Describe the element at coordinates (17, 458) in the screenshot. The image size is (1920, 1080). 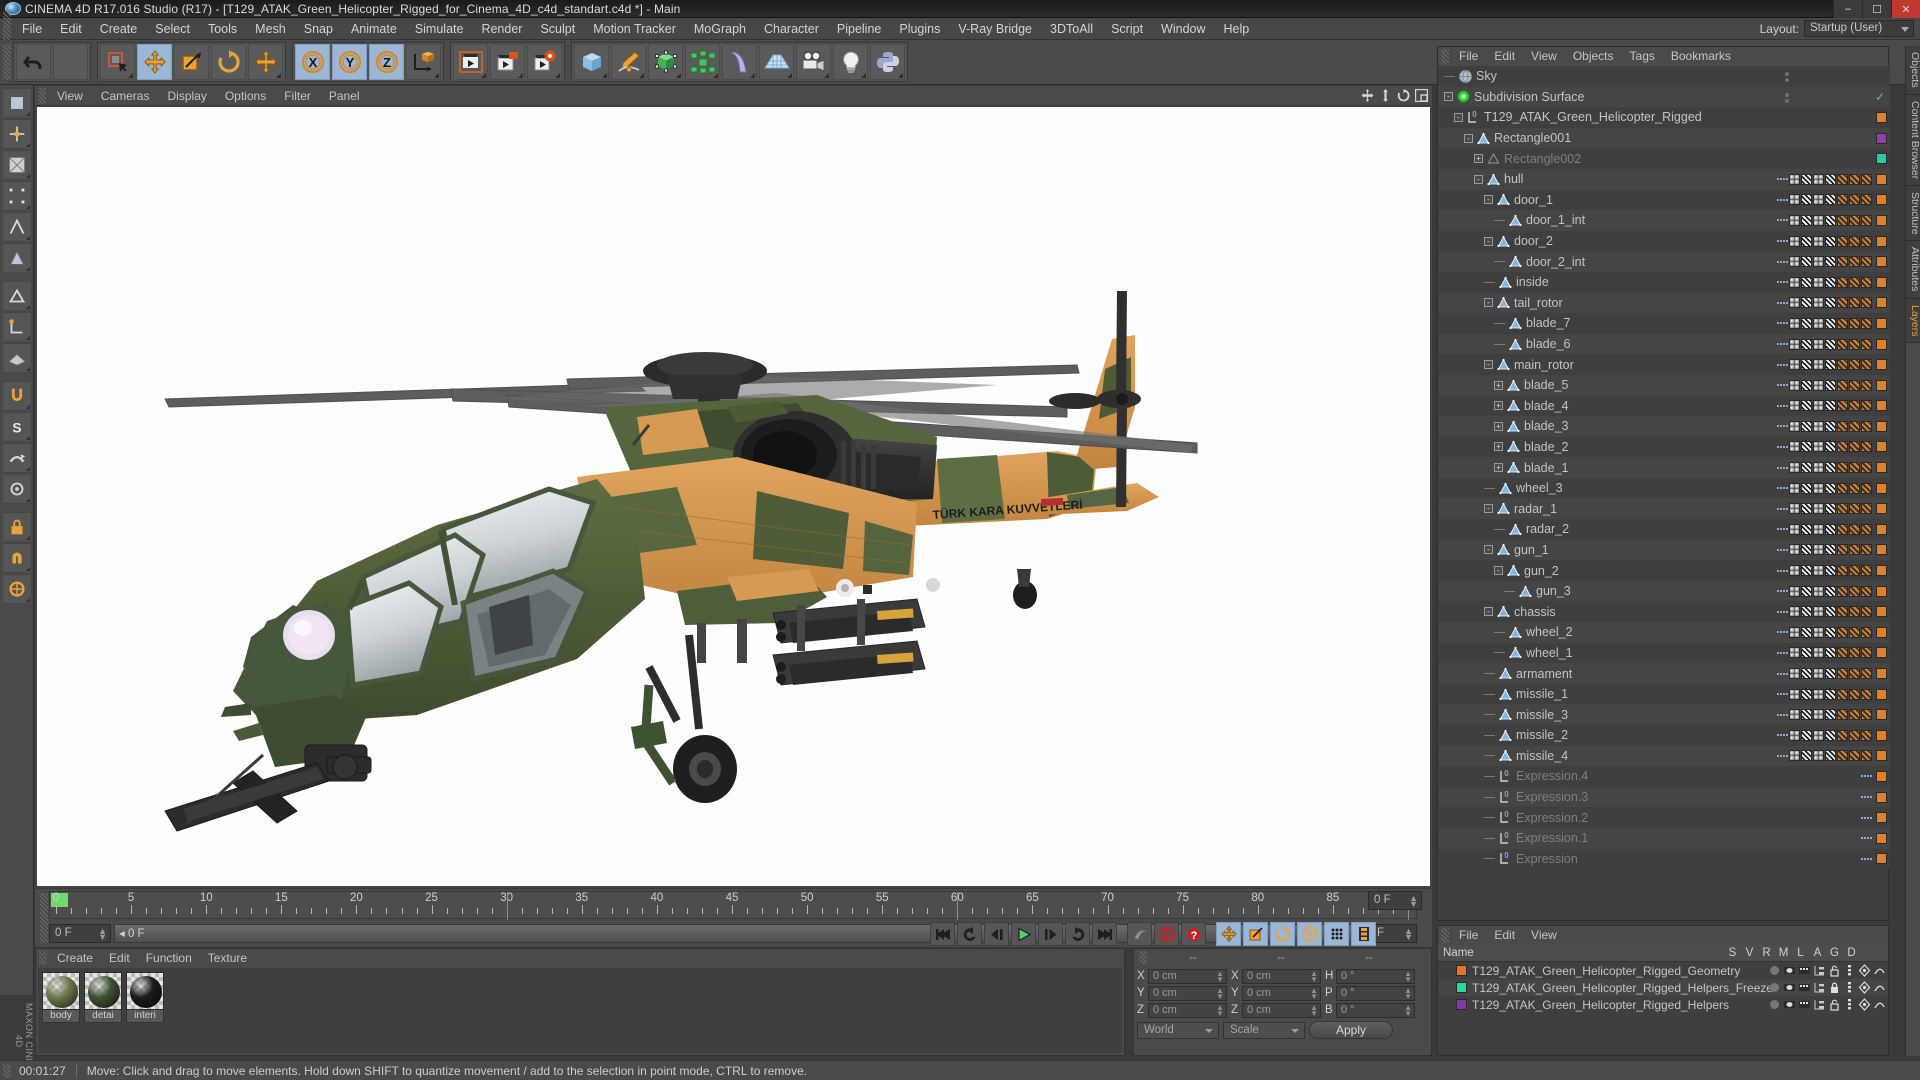
I see `uv-polygons-icon` at that location.